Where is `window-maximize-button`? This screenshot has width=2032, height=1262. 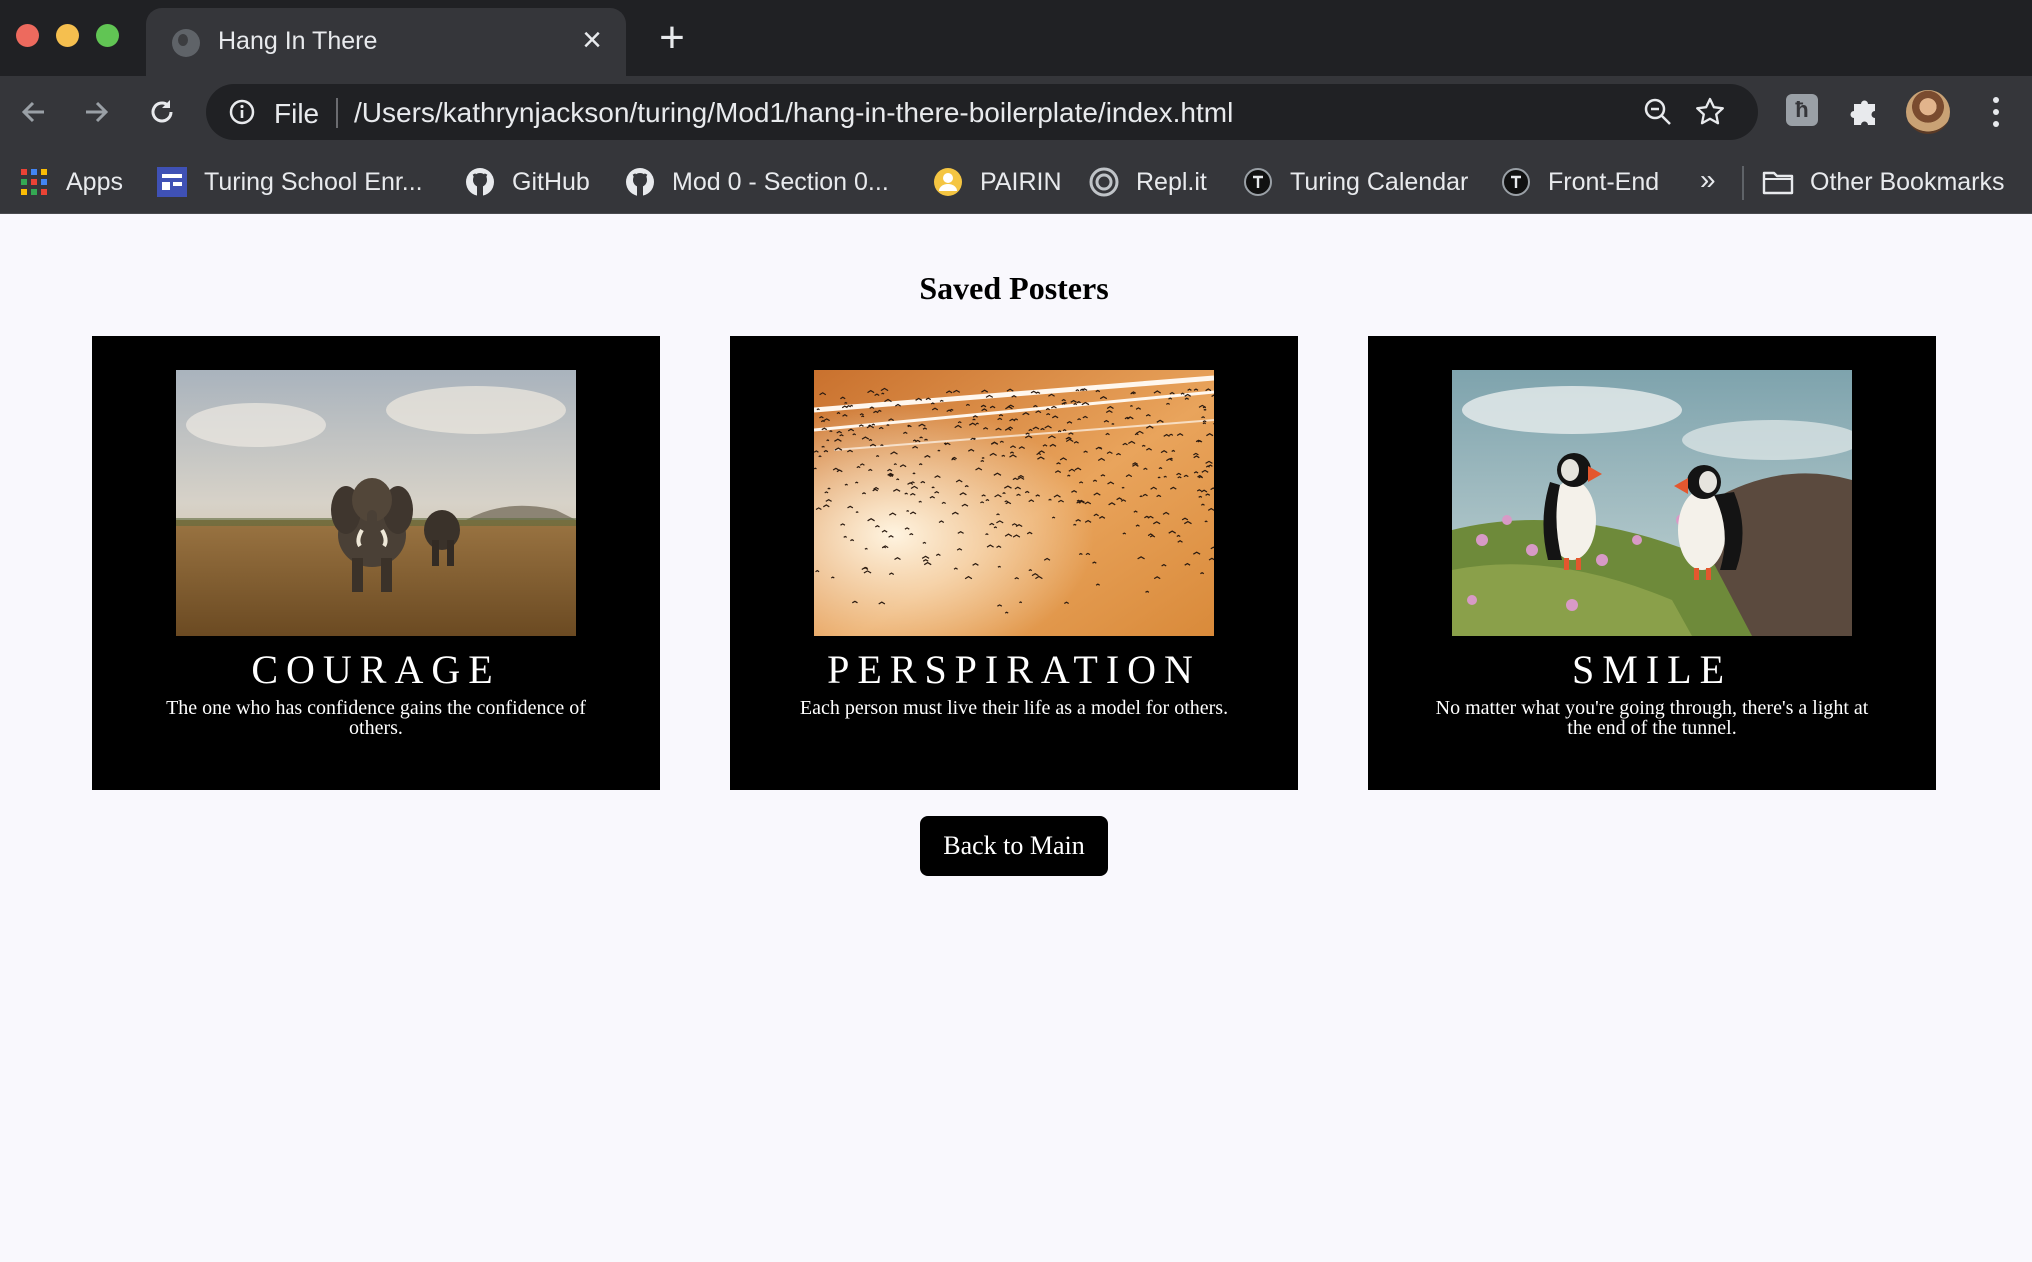 window-maximize-button is located at coordinates (107, 35).